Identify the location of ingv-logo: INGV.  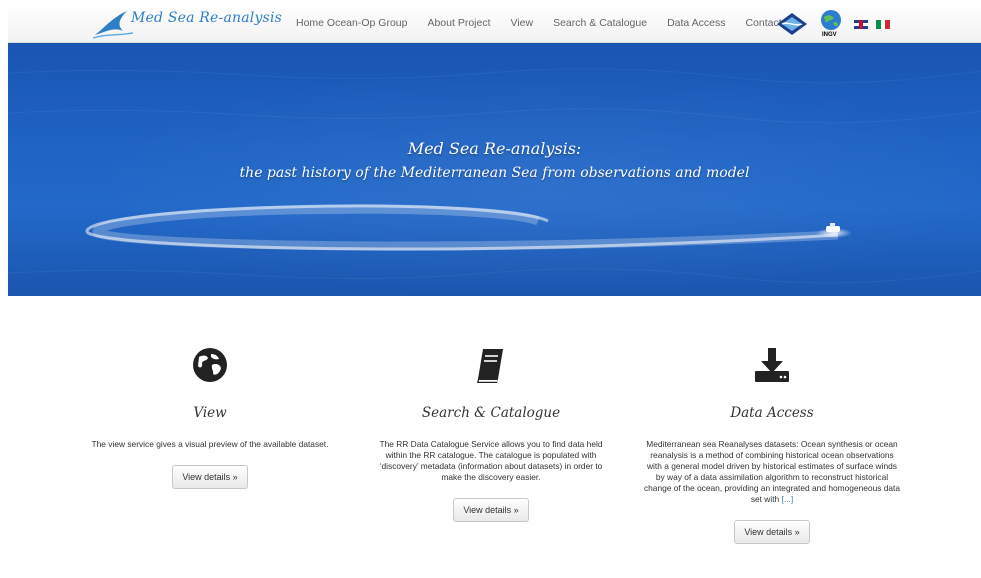
(831, 24).